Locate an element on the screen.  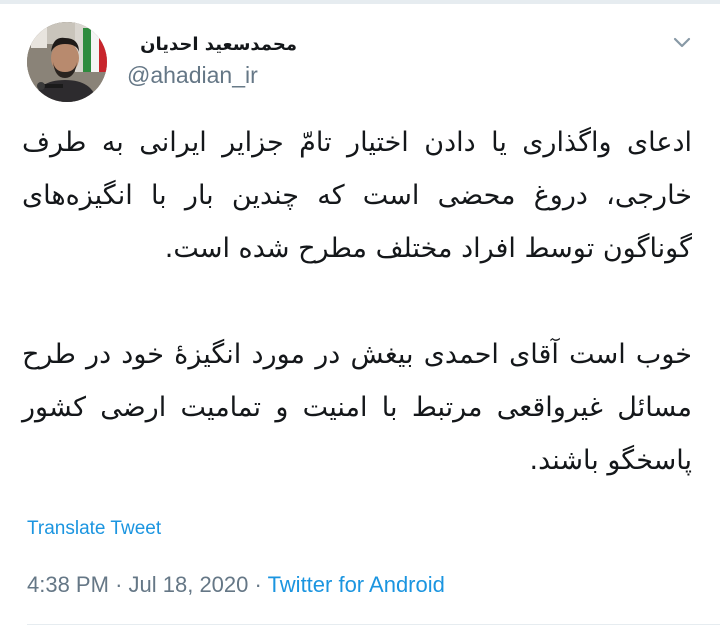
tweet-date: Jul 18, 2020 is located at coordinates (188, 584).